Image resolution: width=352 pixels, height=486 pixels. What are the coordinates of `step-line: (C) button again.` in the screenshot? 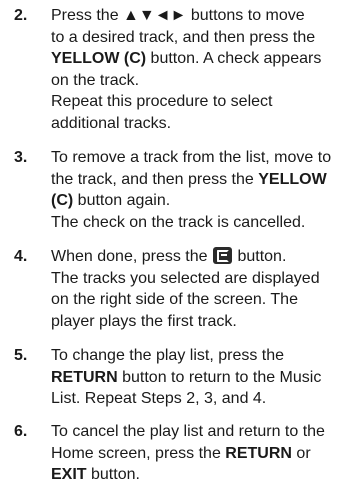 It's located at (111, 200).